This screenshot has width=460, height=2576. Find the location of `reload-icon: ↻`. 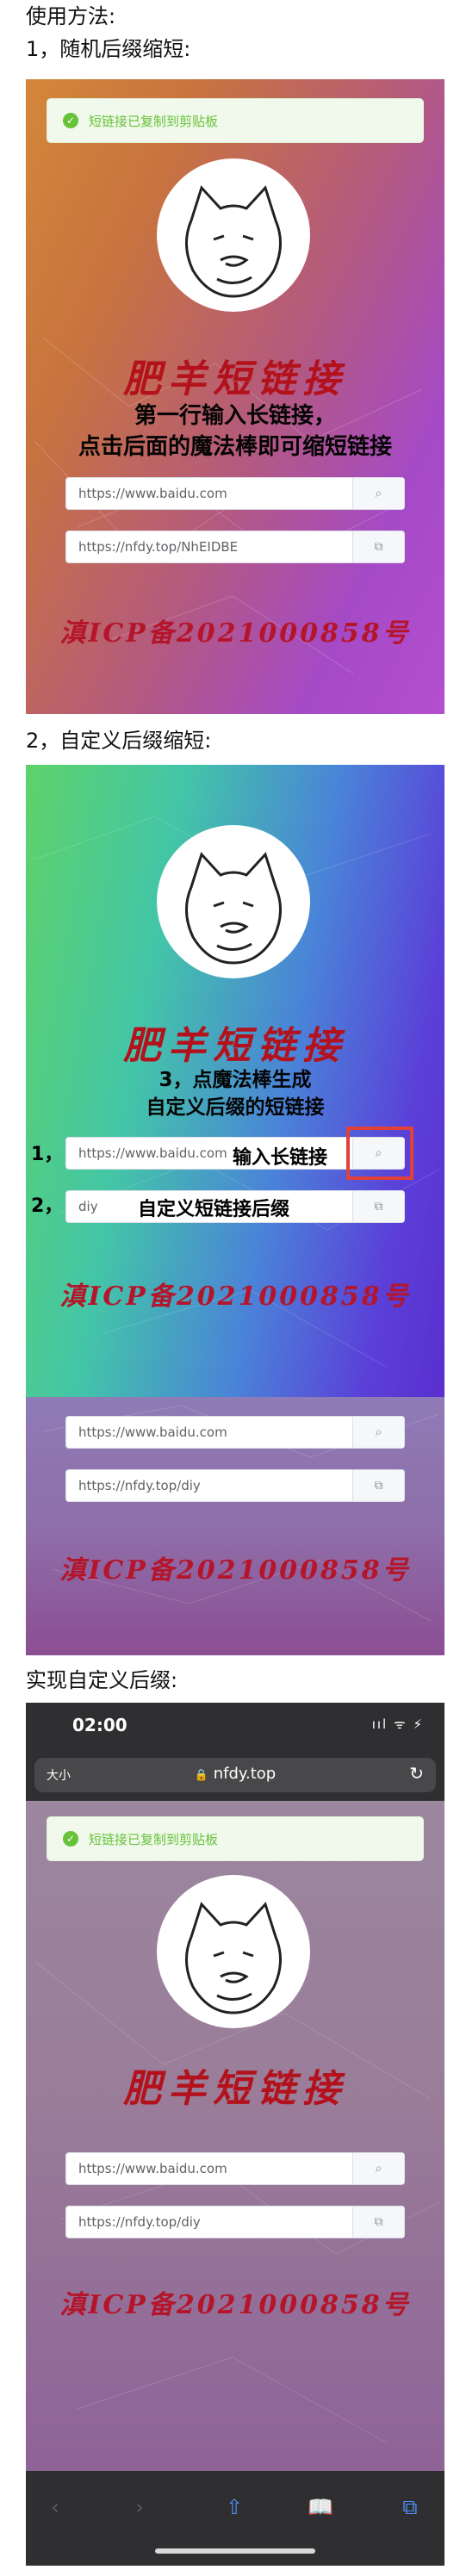

reload-icon: ↻ is located at coordinates (416, 1773).